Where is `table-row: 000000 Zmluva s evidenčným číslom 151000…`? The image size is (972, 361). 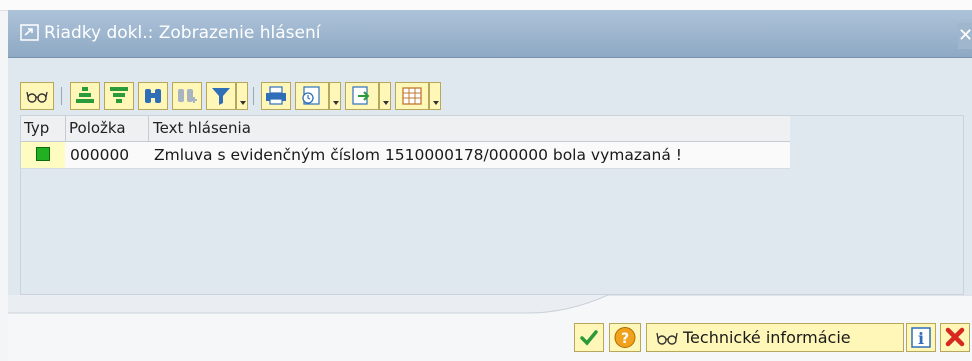 table-row: 000000 Zmluva s evidenčným číslom 151000… is located at coordinates (405, 155).